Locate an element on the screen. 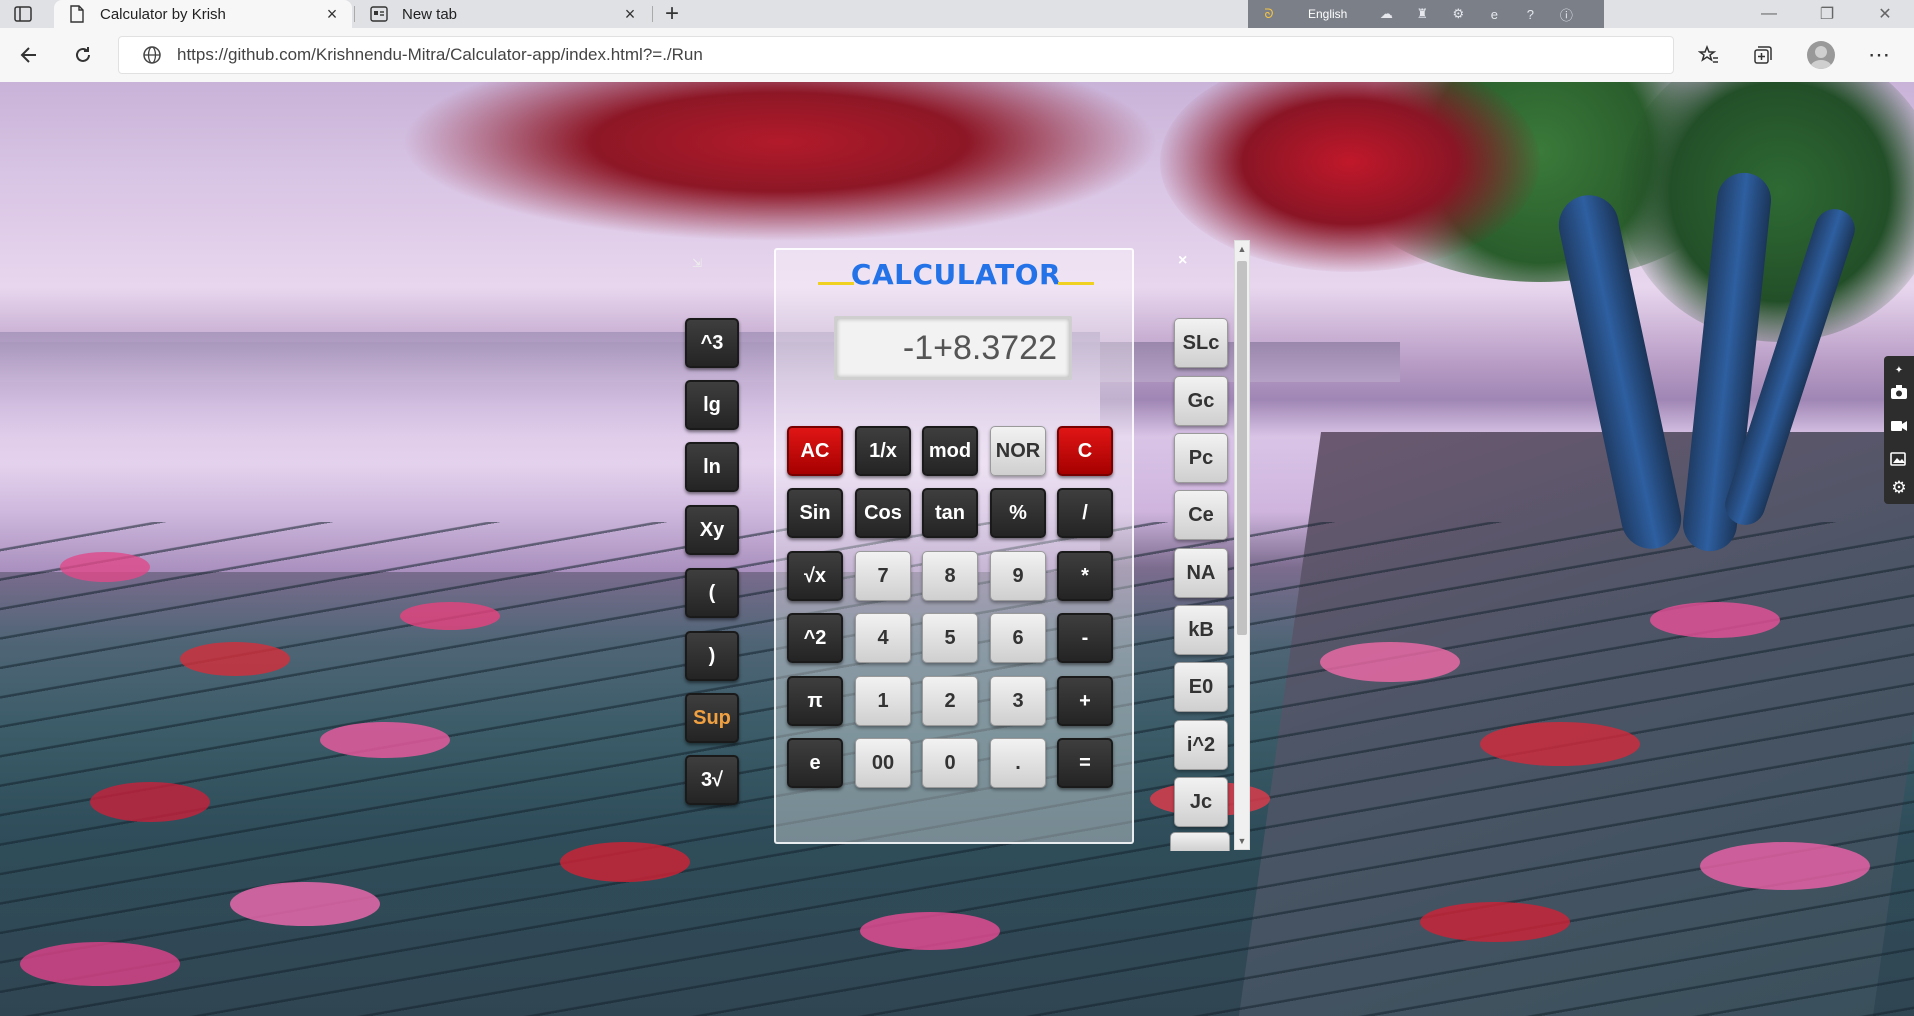 Image resolution: width=1914 pixels, height=1016 pixels. tab-title: New tab is located at coordinates (430, 14).